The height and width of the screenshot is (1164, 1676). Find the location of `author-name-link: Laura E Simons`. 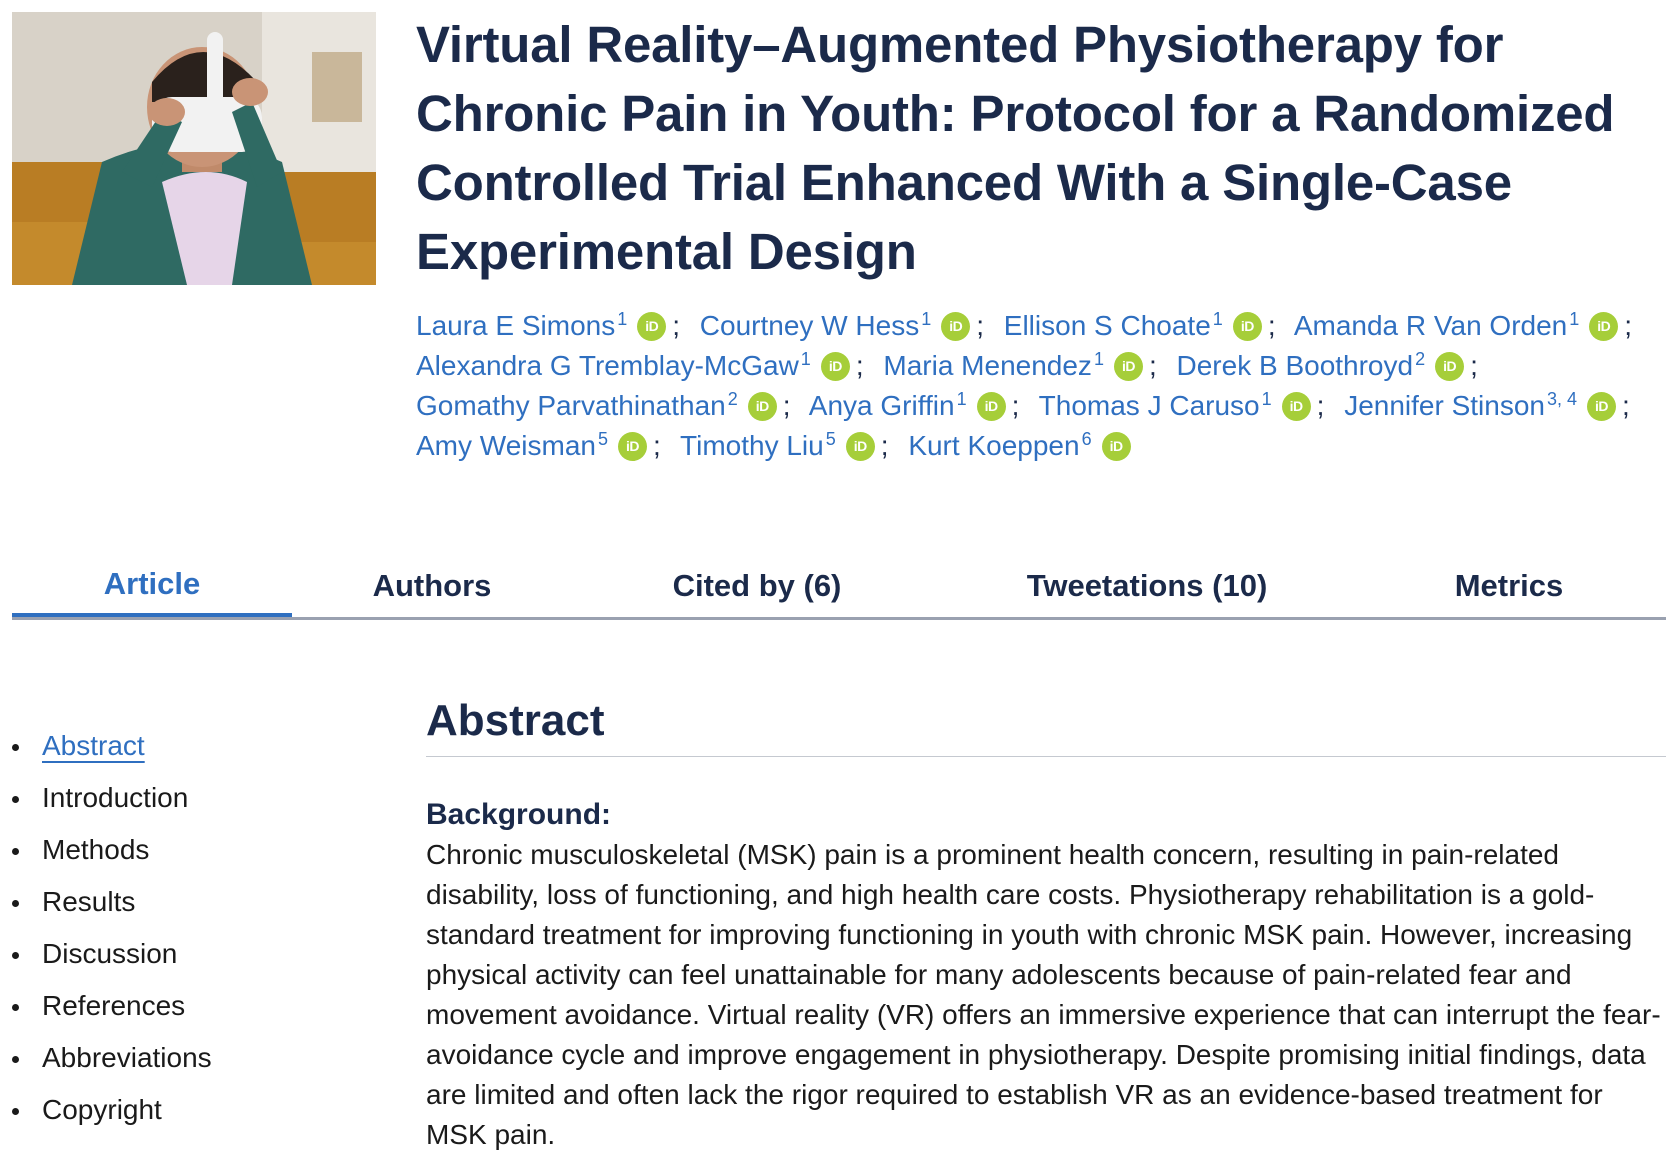

author-name-link: Laura E Simons is located at coordinates (515, 325).